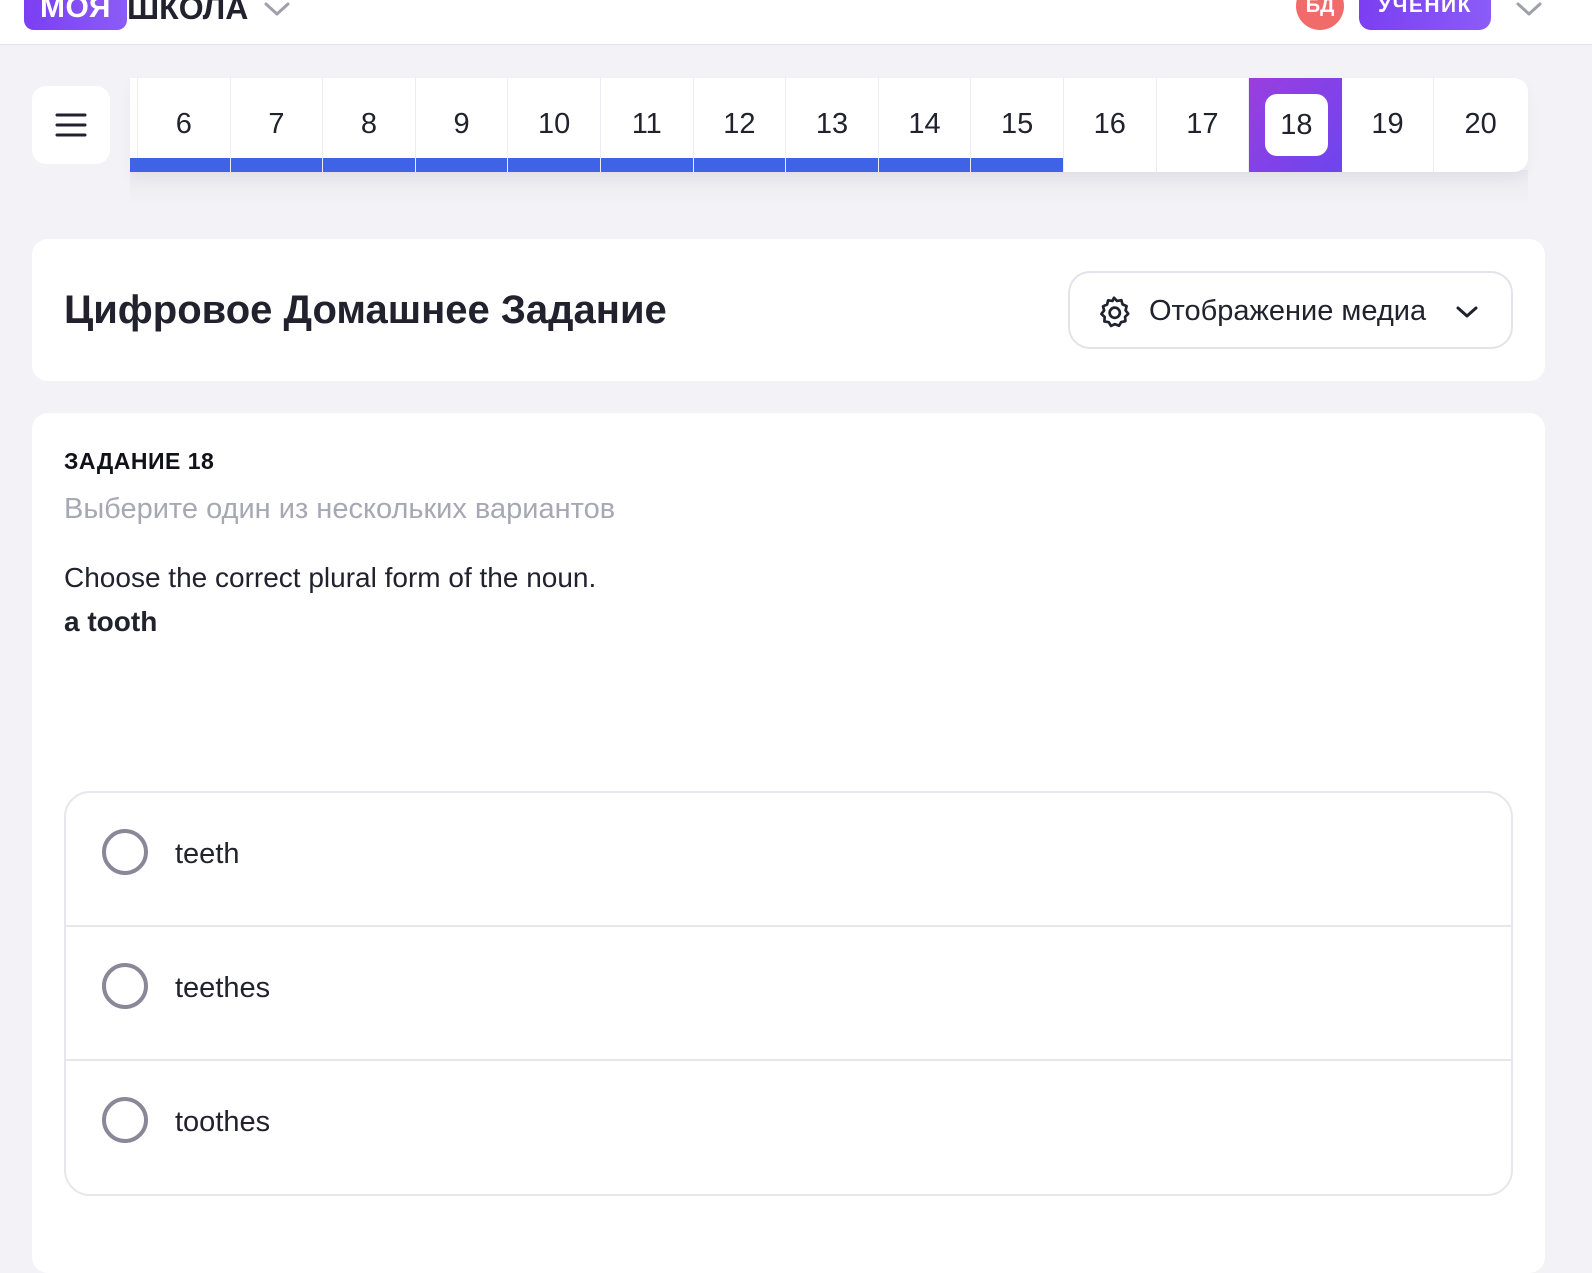  What do you see at coordinates (788, 1127) in the screenshot?
I see `answer-option: toothes` at bounding box center [788, 1127].